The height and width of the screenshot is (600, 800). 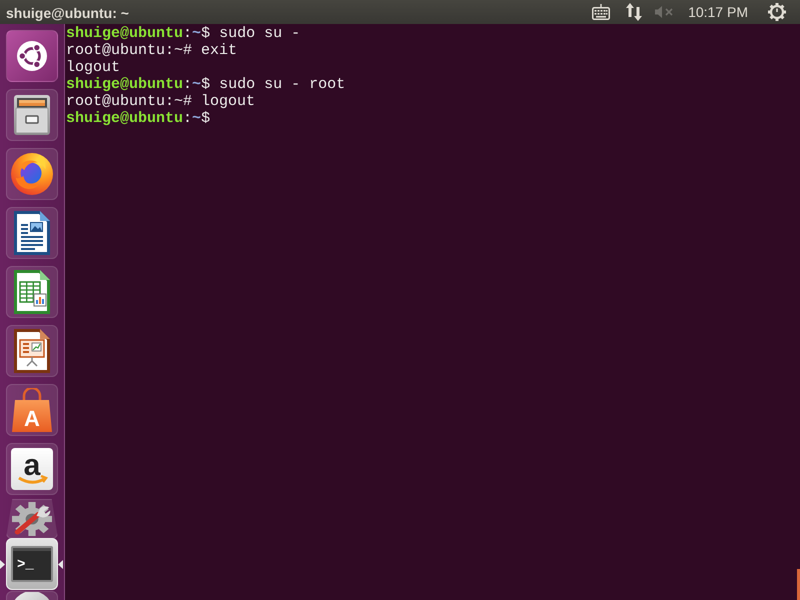 I want to click on document-launcher-button, so click(x=32, y=233).